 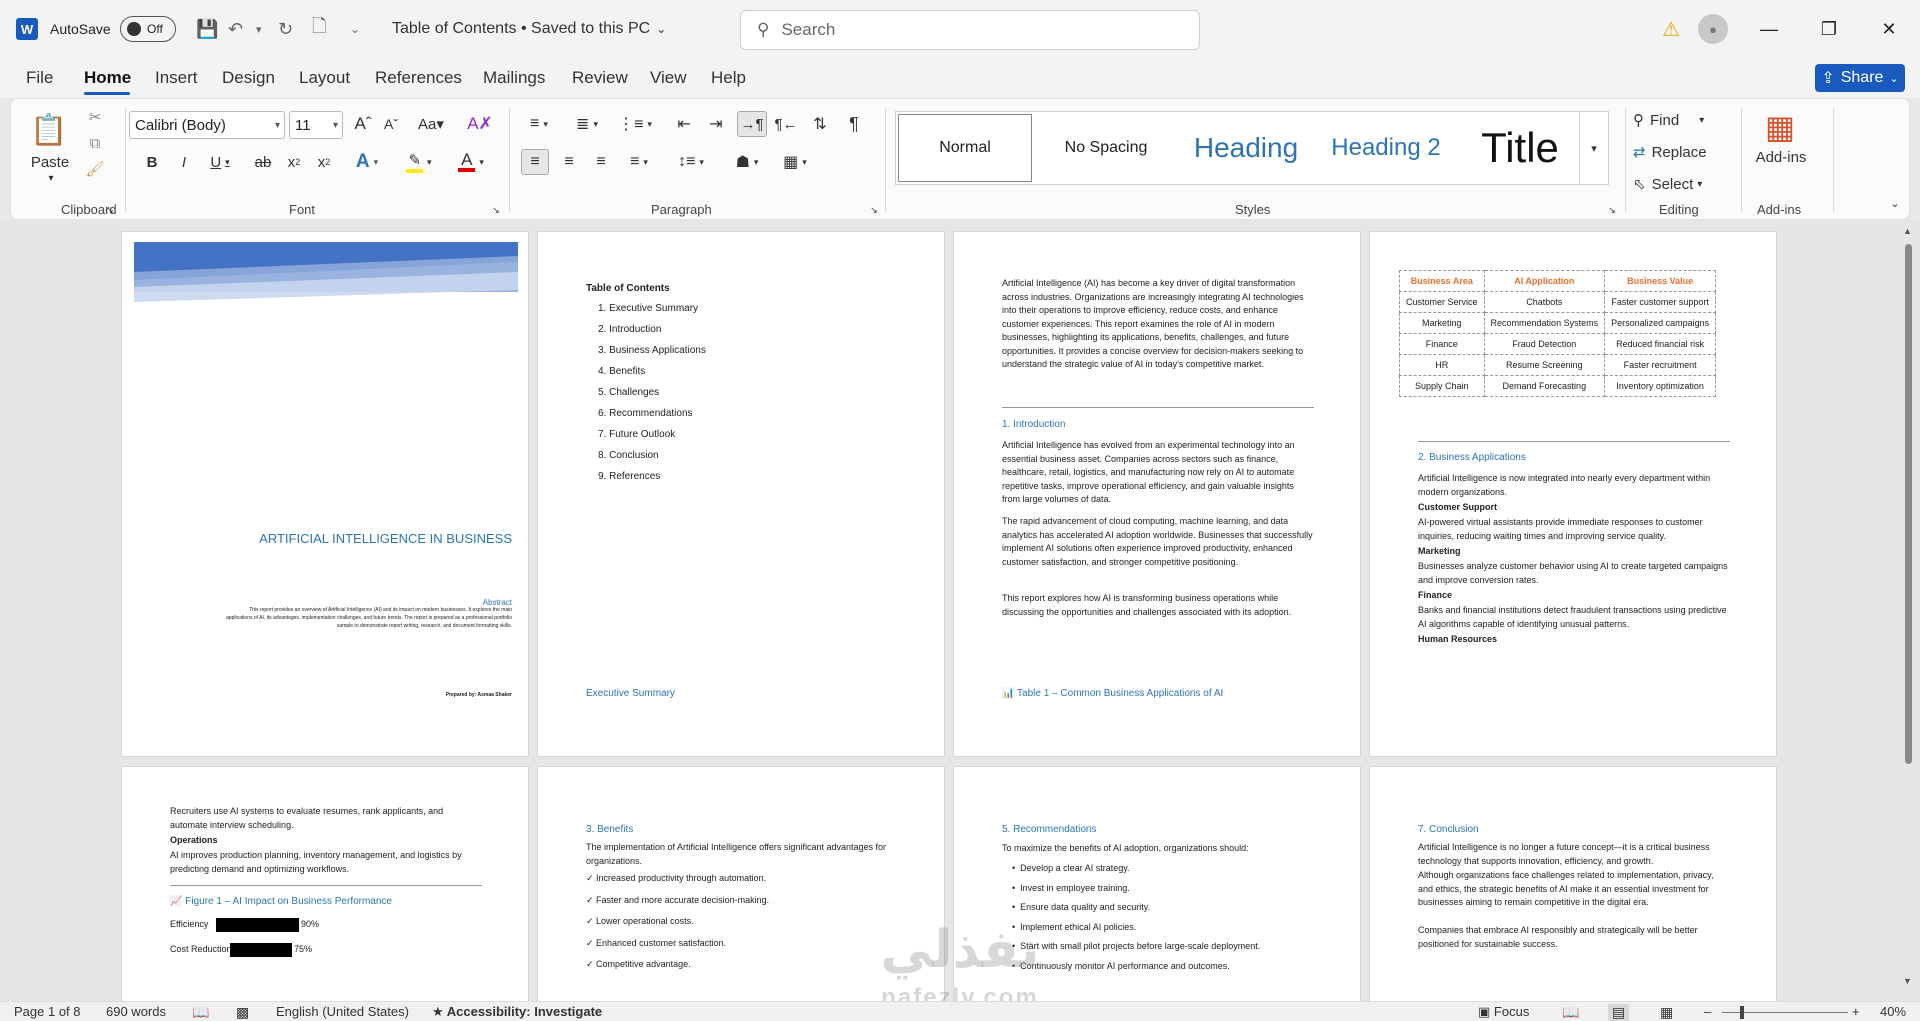 I want to click on new-document-icon: 🗋, so click(x=319, y=29).